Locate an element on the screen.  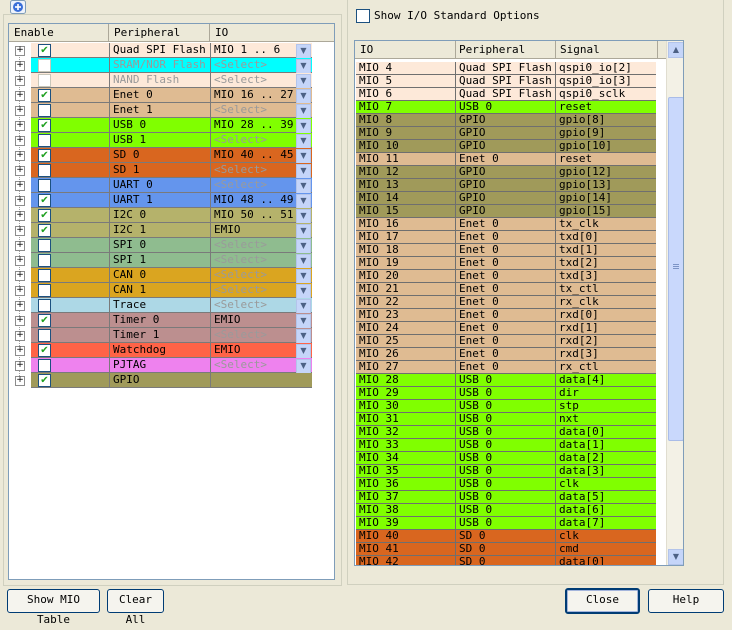
mio-row: MIO 37 USB 0 data[5] is located at coordinates (506, 497).